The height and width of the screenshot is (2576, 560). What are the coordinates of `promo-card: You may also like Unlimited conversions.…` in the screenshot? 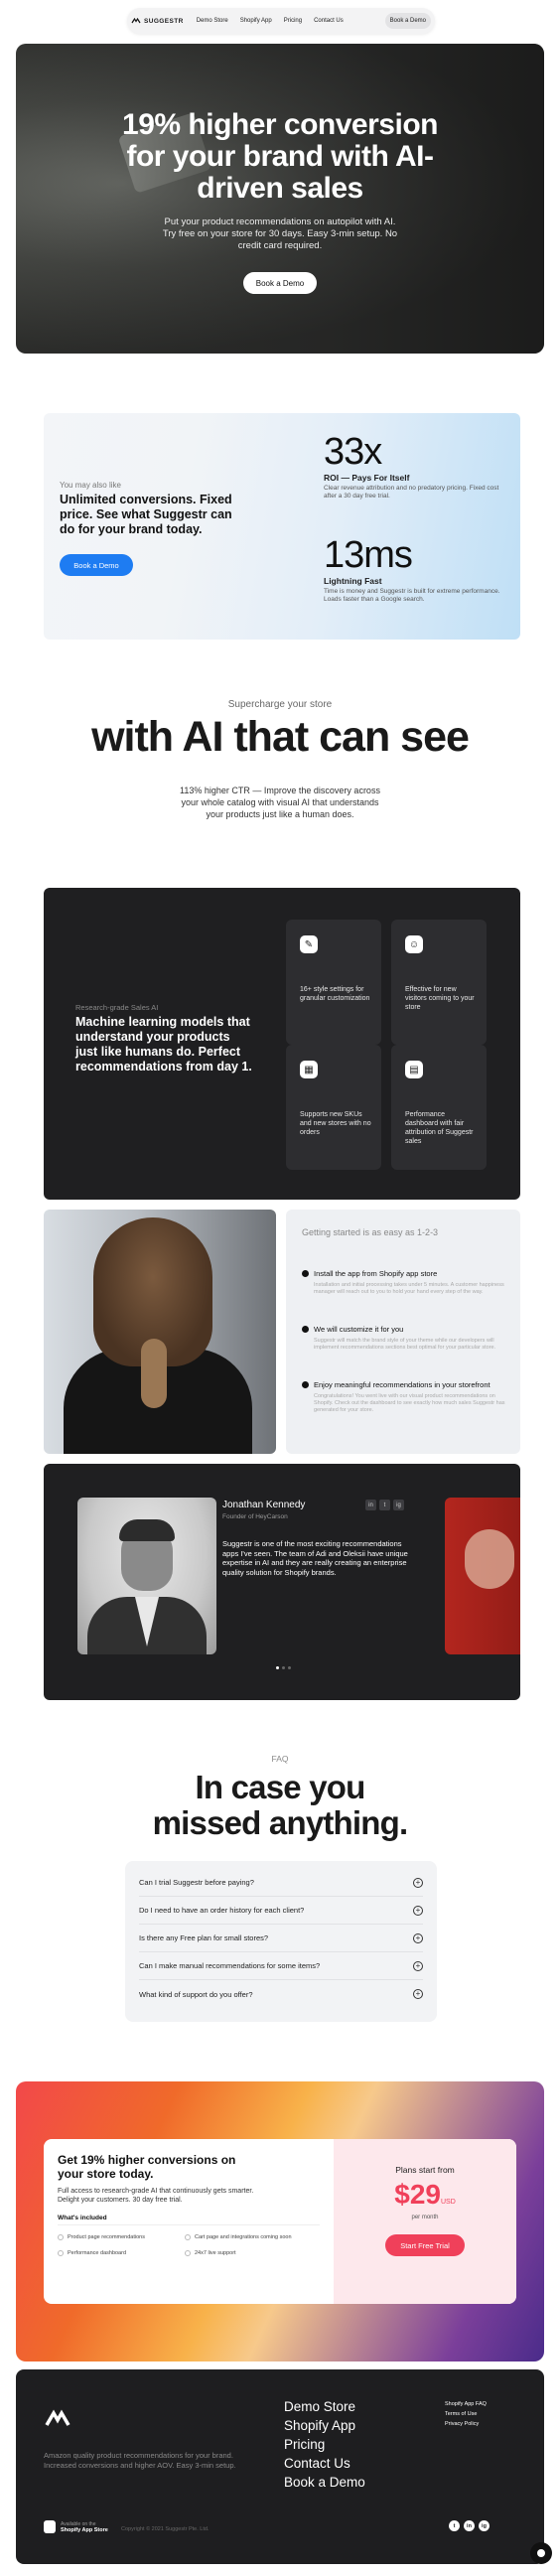 It's located at (282, 527).